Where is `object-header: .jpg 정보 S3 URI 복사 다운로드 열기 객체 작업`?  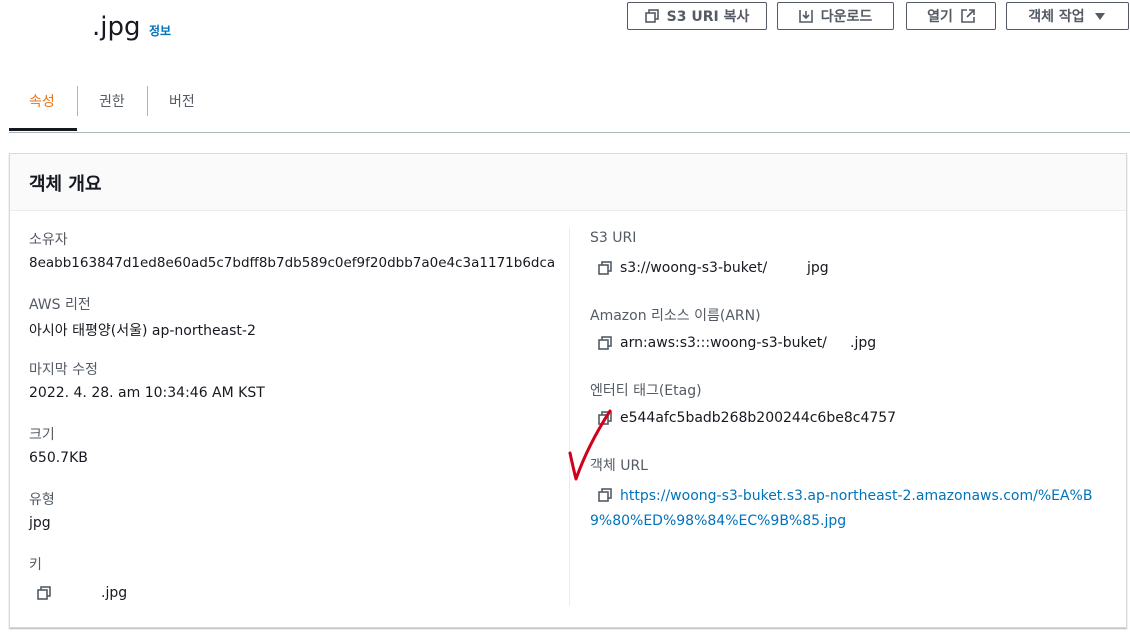 object-header: .jpg 정보 S3 URI 복사 다운로드 열기 객체 작업 is located at coordinates (565, 30).